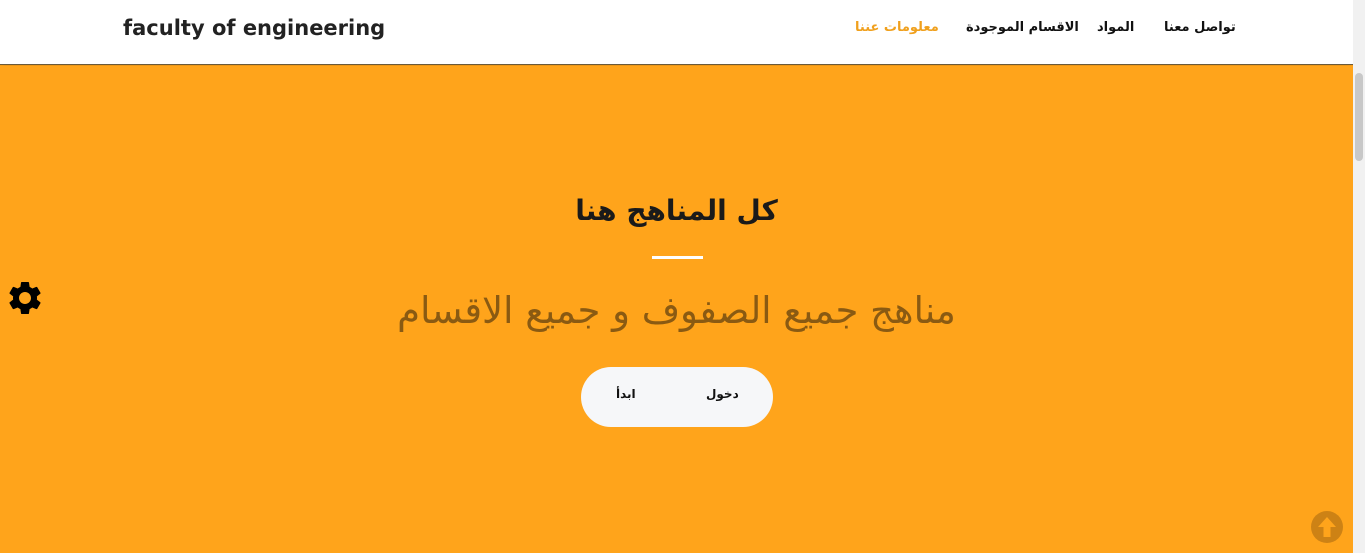 The image size is (1365, 553). Describe the element at coordinates (1022, 27) in the screenshot. I see `nav-item-departments: الاقسام الموجودة` at that location.